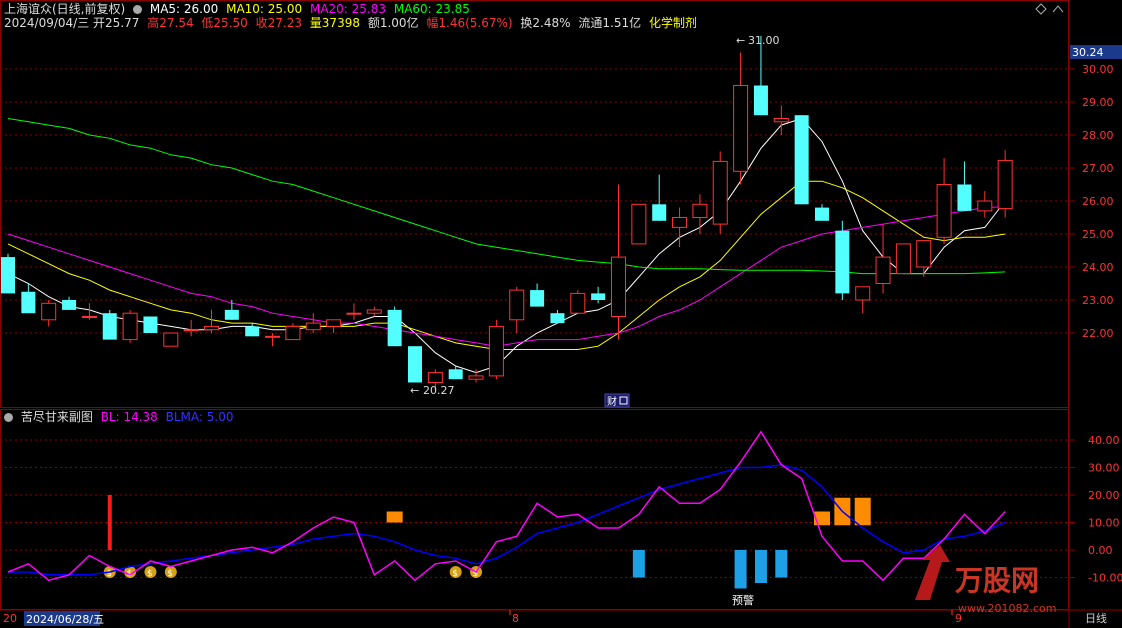  What do you see at coordinates (764, 40) in the screenshot?
I see `max-label: 31.00` at bounding box center [764, 40].